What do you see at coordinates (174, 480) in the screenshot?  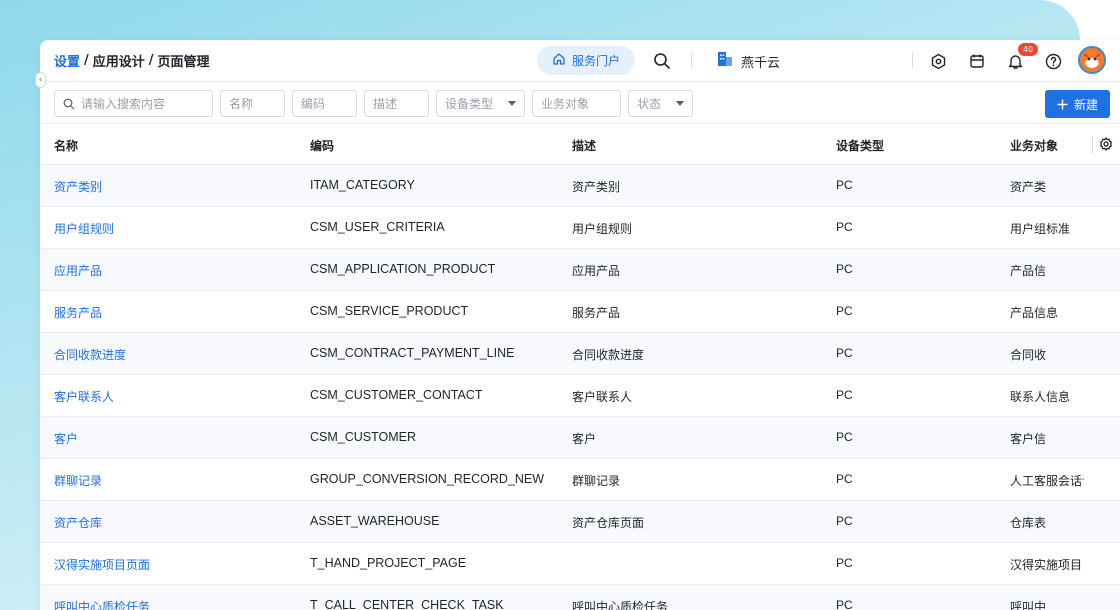 I see `row-name-link: 群聊记录` at bounding box center [174, 480].